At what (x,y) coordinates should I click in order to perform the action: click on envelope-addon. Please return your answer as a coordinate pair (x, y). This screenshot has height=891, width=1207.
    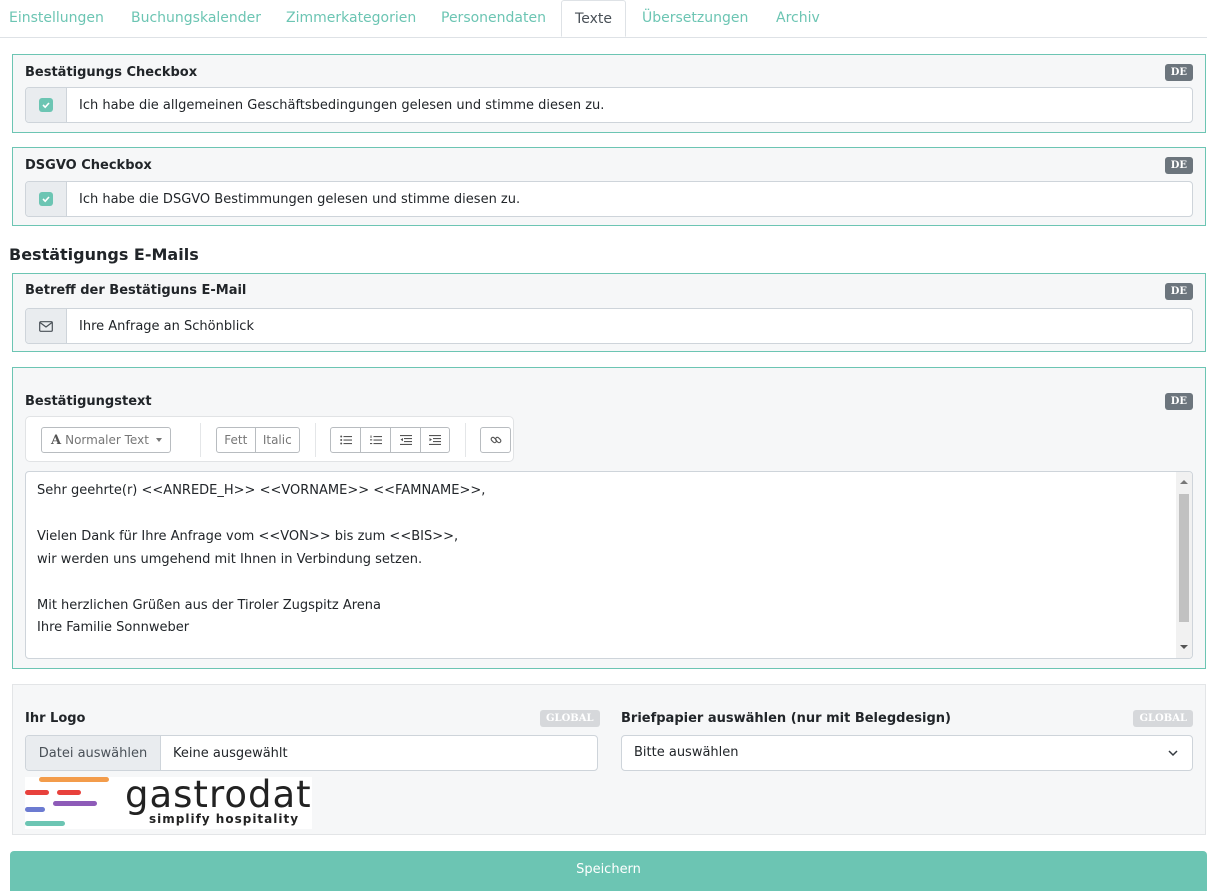
    Looking at the image, I should click on (46, 326).